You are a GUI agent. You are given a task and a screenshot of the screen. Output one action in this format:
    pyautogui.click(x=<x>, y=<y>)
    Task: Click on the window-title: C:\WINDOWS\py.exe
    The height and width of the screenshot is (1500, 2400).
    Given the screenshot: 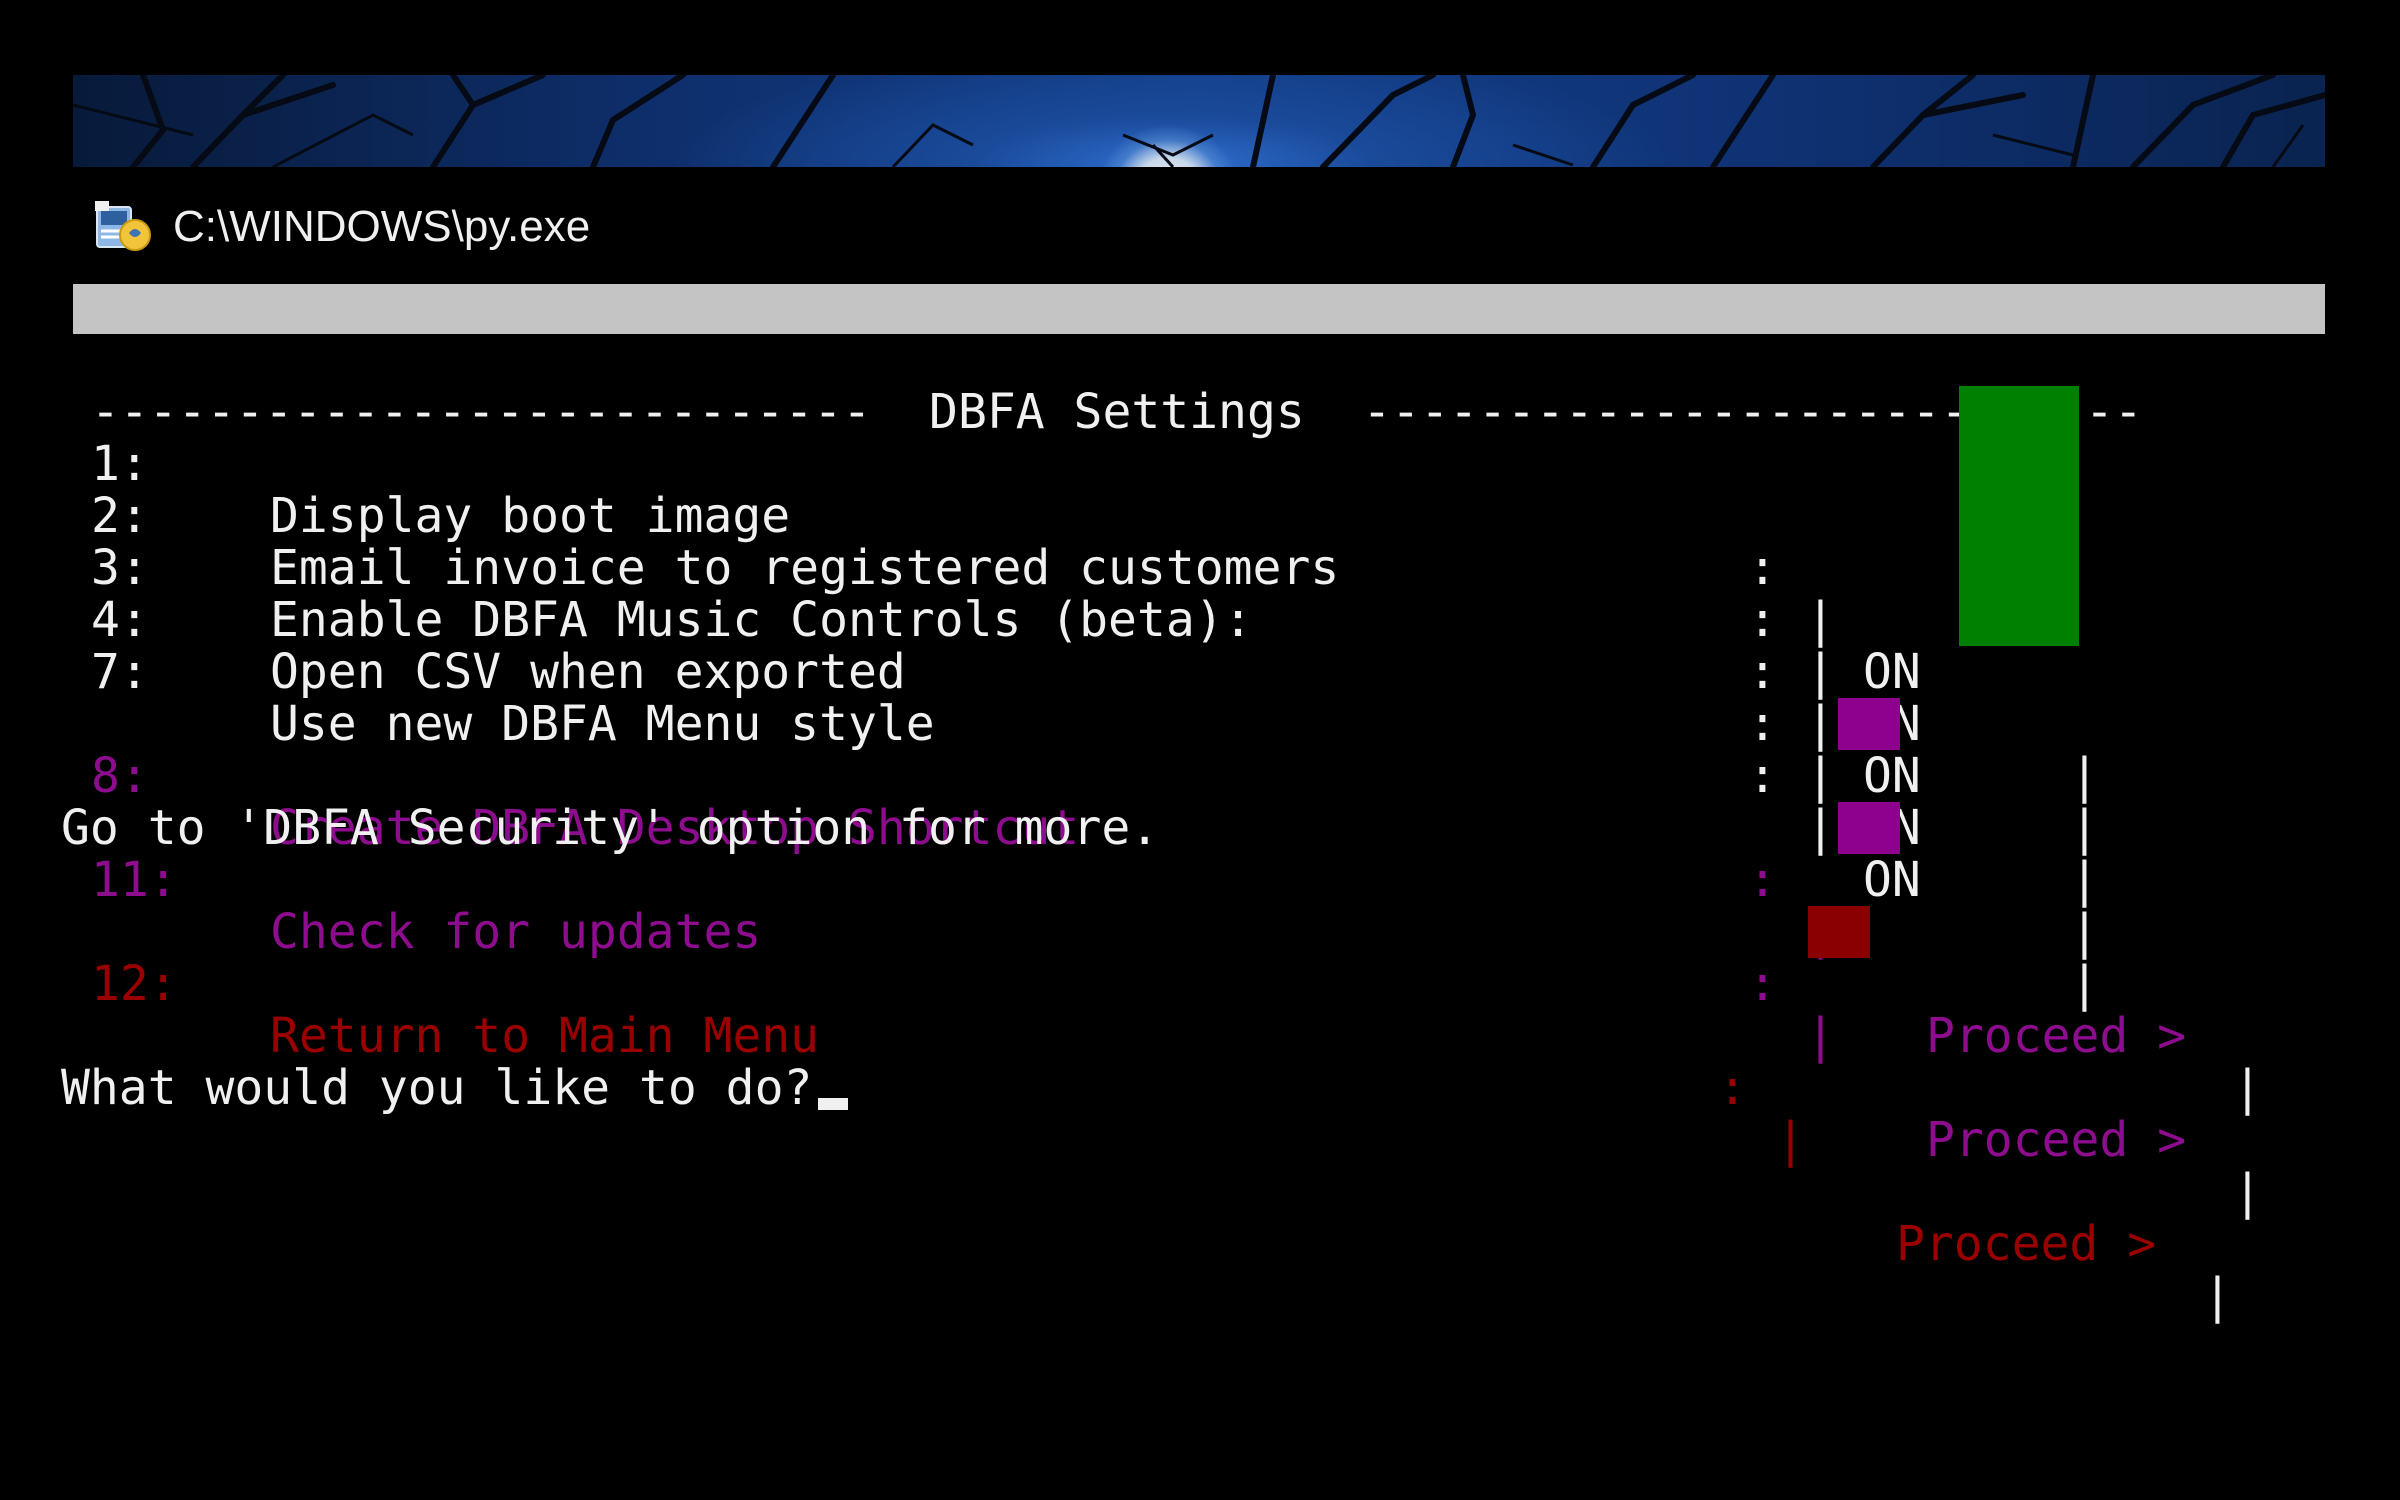 What is the action you would take?
    pyautogui.click(x=382, y=226)
    